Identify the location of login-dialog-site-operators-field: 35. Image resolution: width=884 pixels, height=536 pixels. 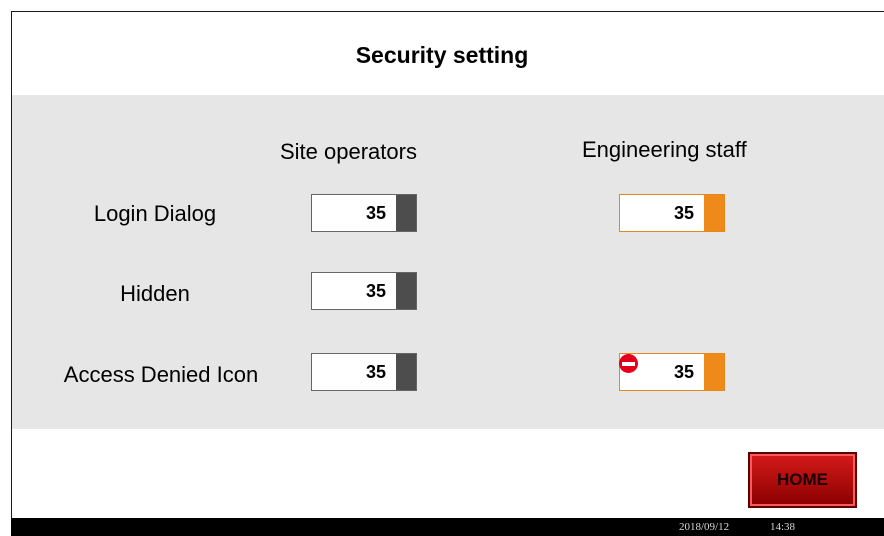
(364, 213).